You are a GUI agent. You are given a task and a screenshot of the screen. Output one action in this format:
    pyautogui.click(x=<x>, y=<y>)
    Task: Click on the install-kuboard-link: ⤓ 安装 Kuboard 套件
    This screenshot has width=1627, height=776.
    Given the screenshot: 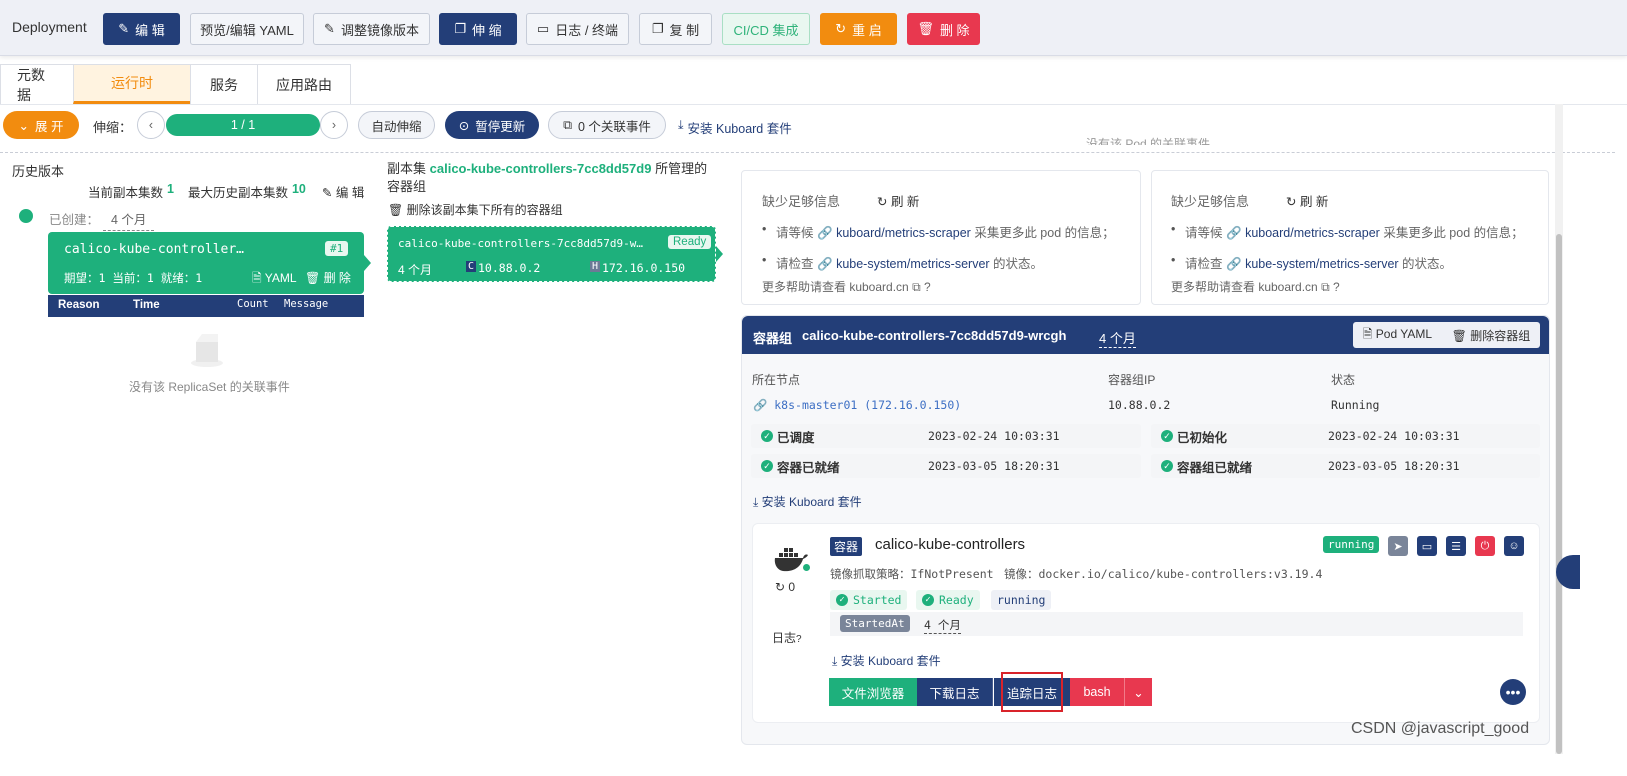 What is the action you would take?
    pyautogui.click(x=735, y=127)
    